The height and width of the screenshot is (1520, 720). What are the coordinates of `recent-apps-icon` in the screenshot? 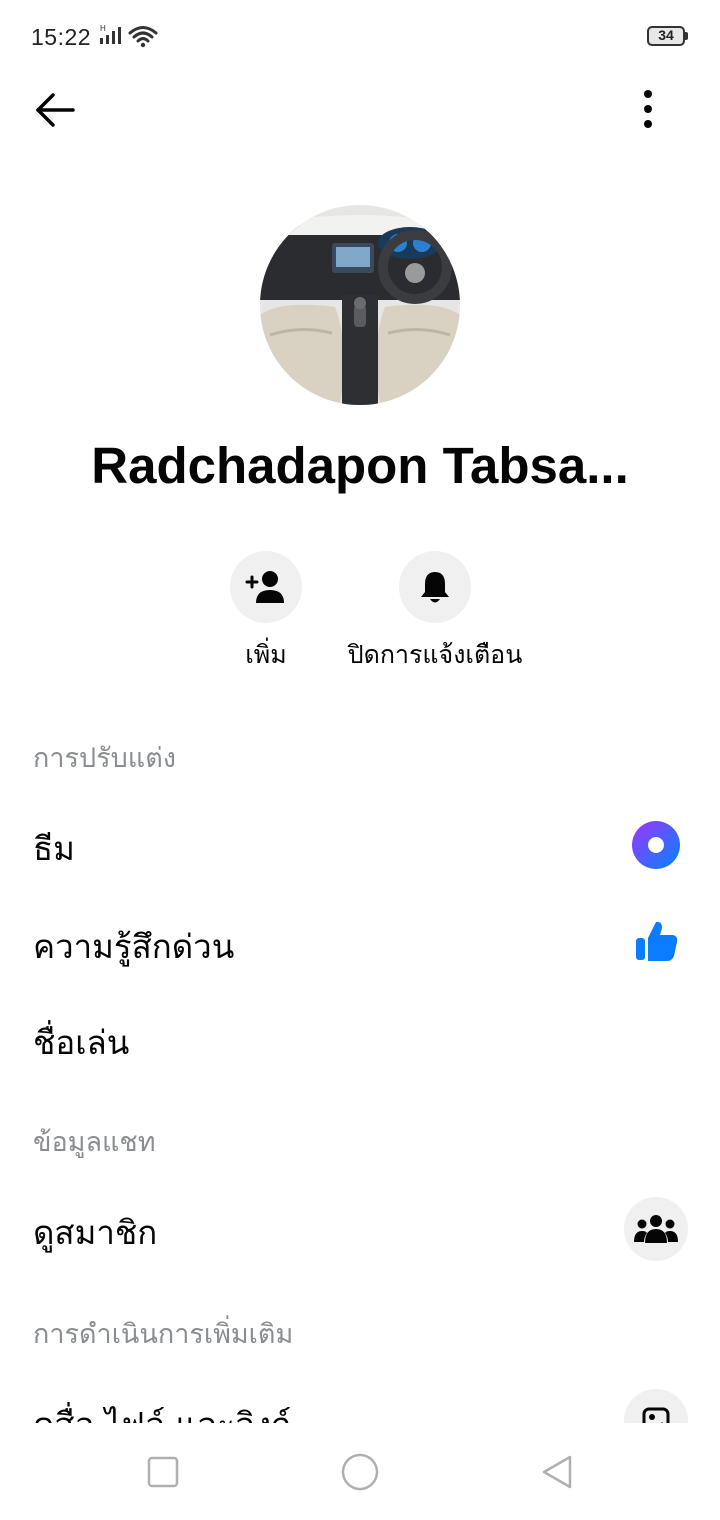 It's located at (163, 1472).